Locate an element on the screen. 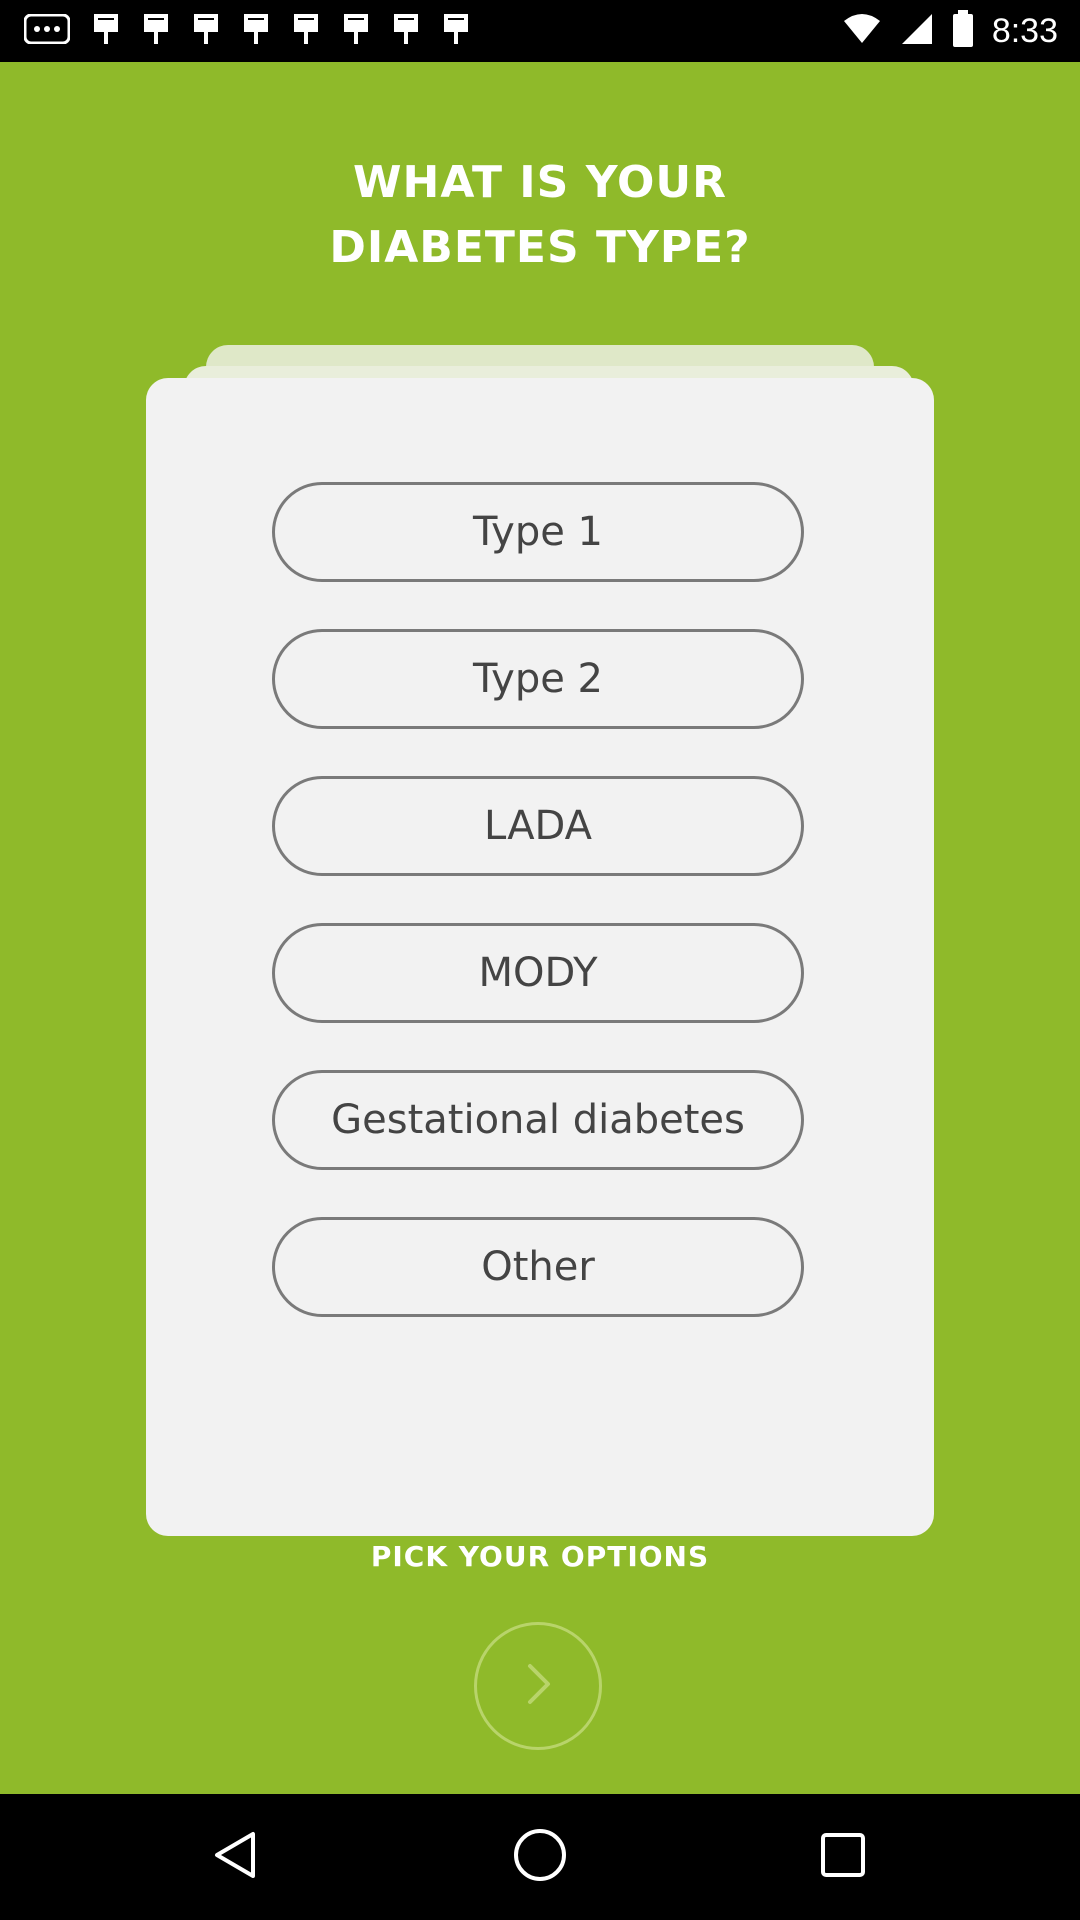 This screenshot has width=1080, height=1920. option-lada: LADA is located at coordinates (538, 826).